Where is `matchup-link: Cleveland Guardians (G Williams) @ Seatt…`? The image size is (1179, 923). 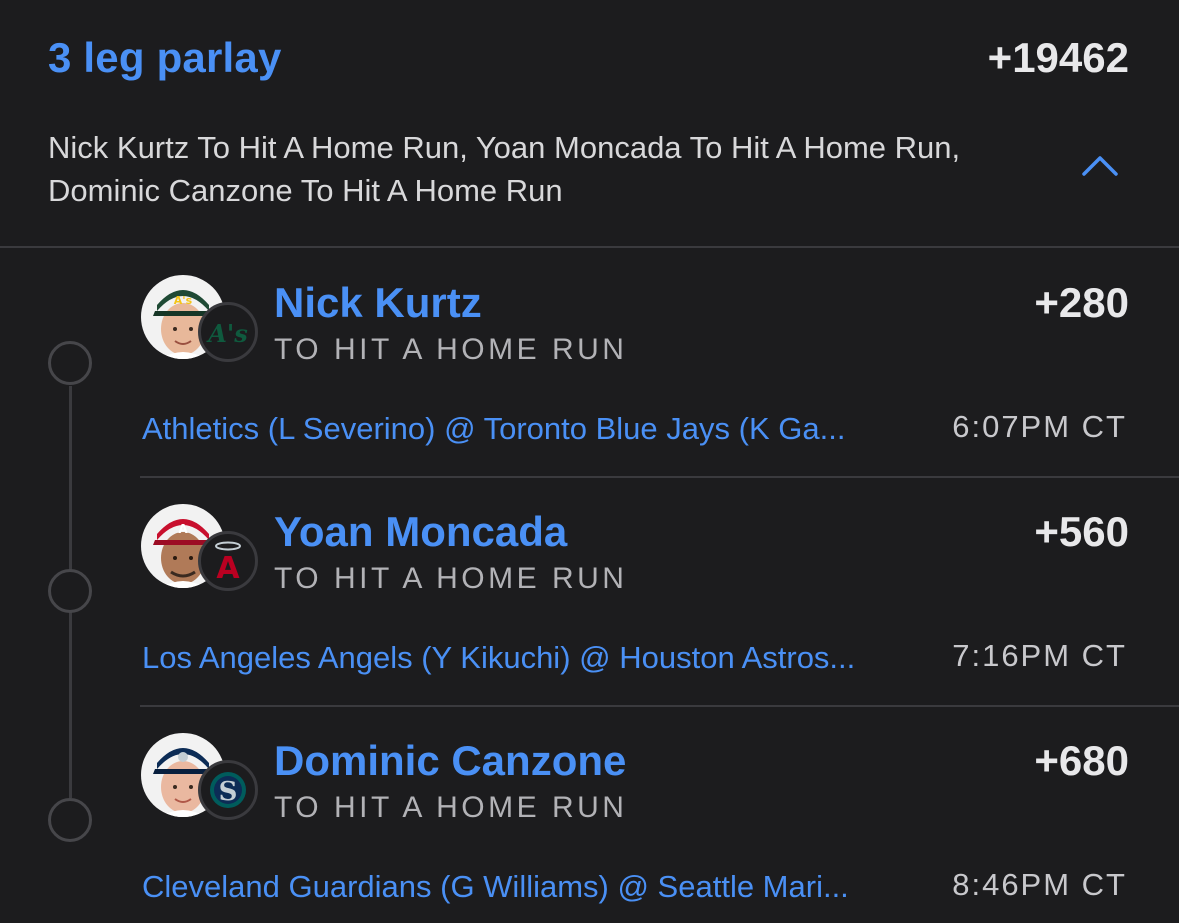 matchup-link: Cleveland Guardians (G Williams) @ Seatt… is located at coordinates (537, 887).